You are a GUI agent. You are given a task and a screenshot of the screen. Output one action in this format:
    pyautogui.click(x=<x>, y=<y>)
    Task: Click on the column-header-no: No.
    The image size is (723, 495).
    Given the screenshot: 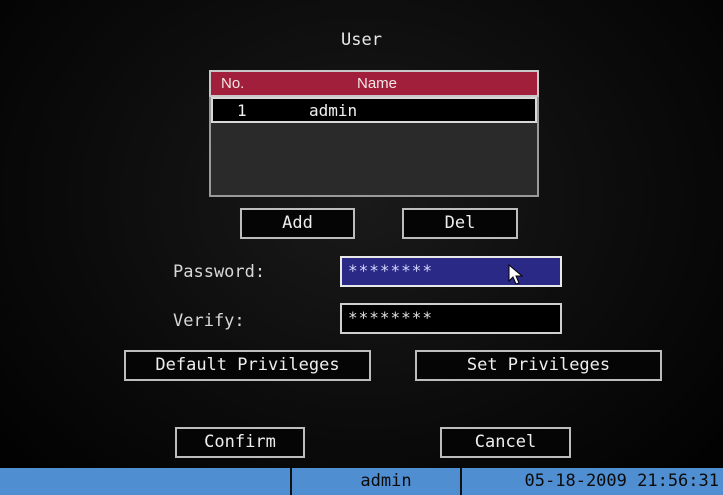 What is the action you would take?
    pyautogui.click(x=233, y=83)
    